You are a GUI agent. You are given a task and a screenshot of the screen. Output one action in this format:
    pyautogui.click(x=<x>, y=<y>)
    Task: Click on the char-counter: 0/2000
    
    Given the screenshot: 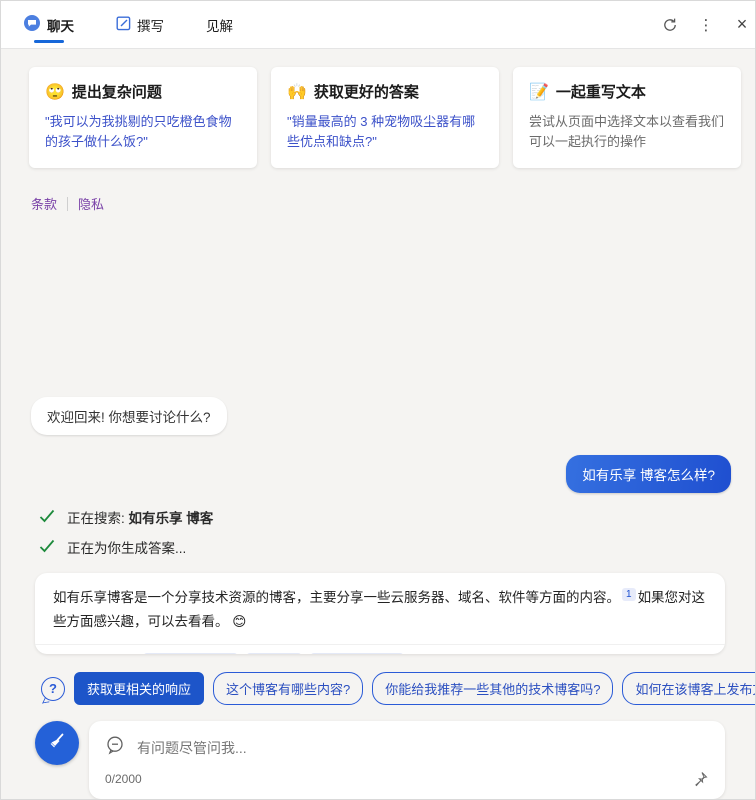 What is the action you would take?
    pyautogui.click(x=123, y=778)
    